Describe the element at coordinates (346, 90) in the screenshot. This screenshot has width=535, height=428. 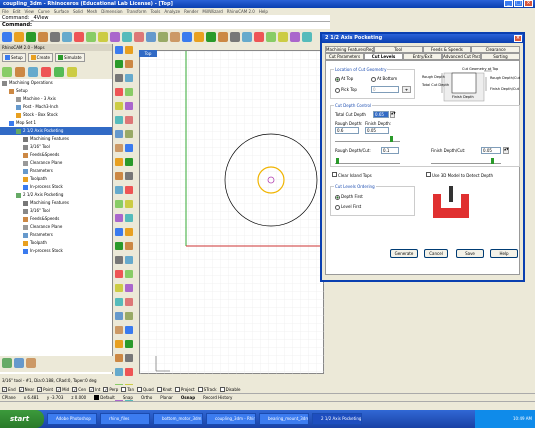
I see `pick-top-radio: Pick Top` at that location.